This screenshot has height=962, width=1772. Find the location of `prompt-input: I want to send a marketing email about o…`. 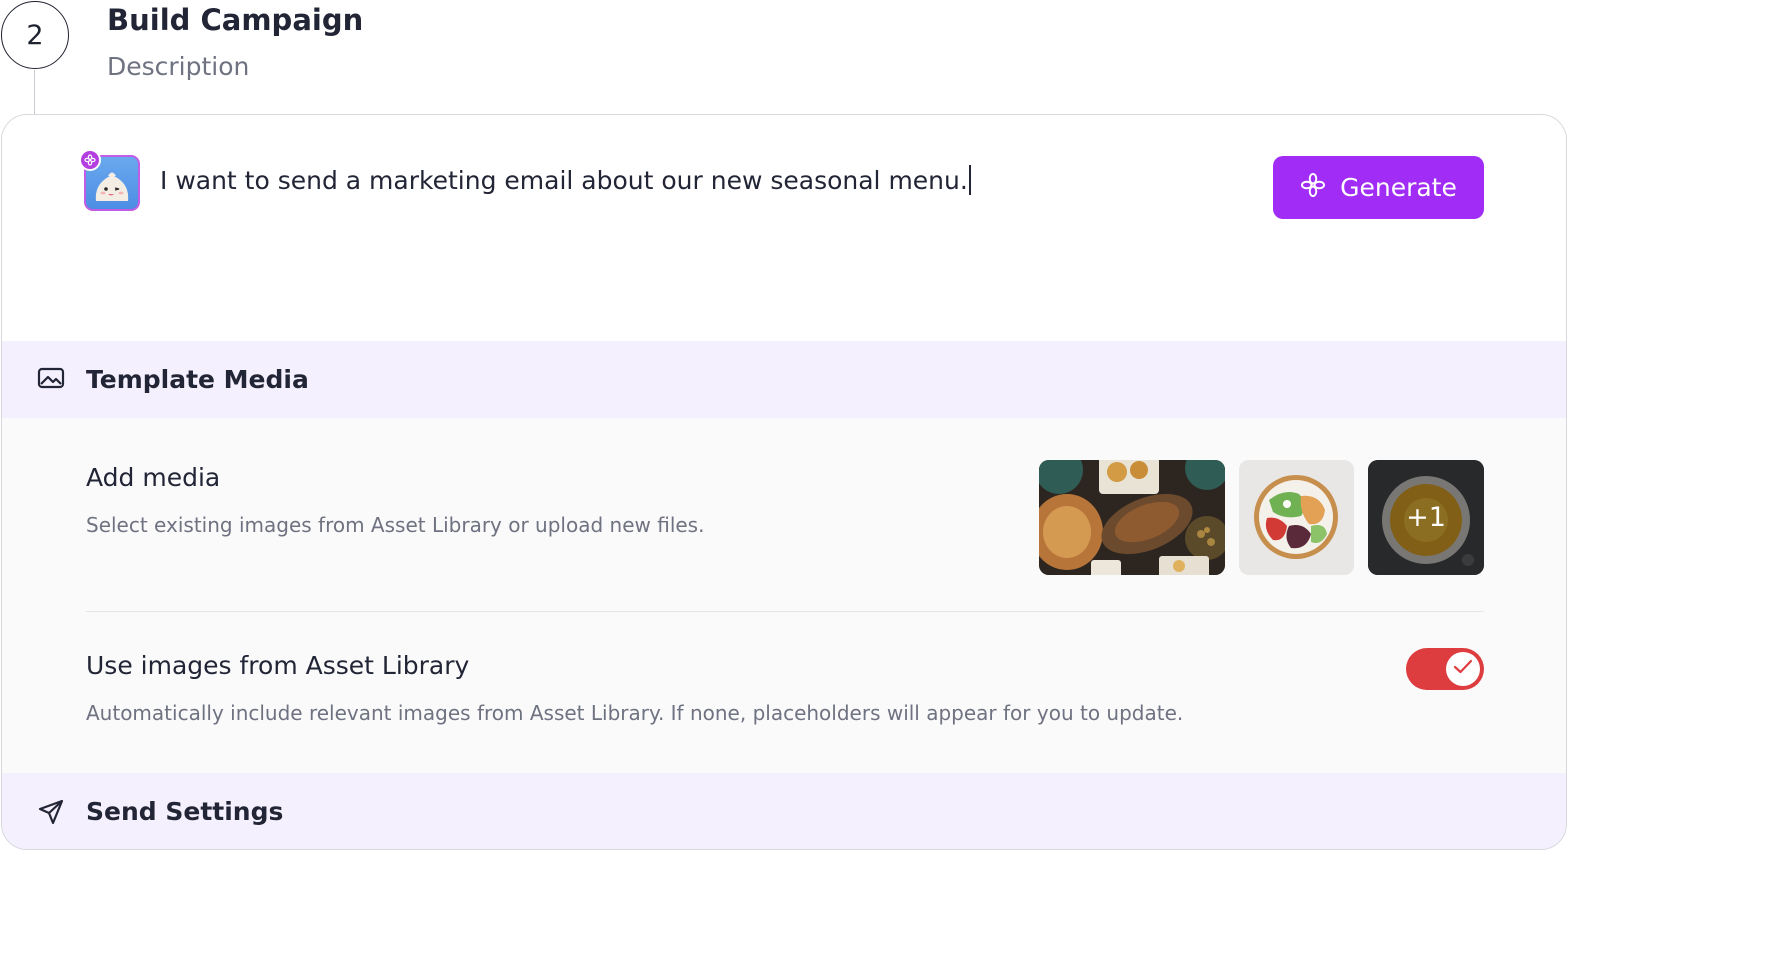

prompt-input: I want to send a marketing email about o… is located at coordinates (565, 180).